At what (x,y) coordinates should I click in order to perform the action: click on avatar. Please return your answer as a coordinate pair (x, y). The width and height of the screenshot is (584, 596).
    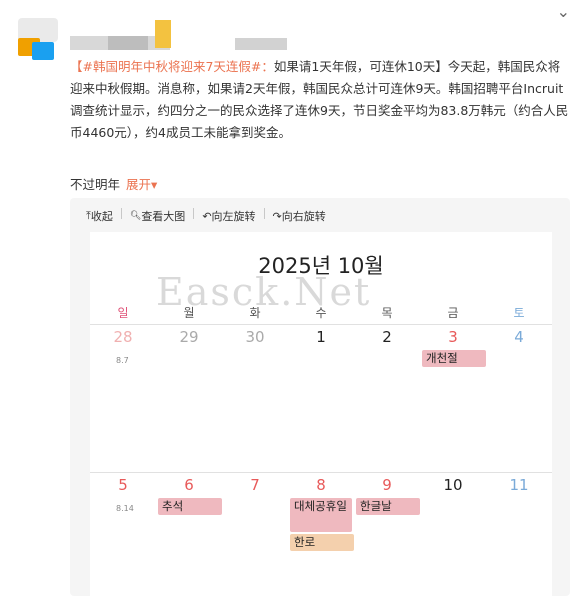
    Looking at the image, I should click on (41, 39).